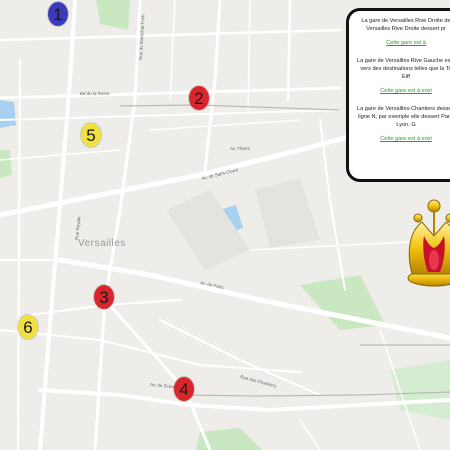 This screenshot has height=450, width=450. I want to click on crown-icon, so click(427, 242).